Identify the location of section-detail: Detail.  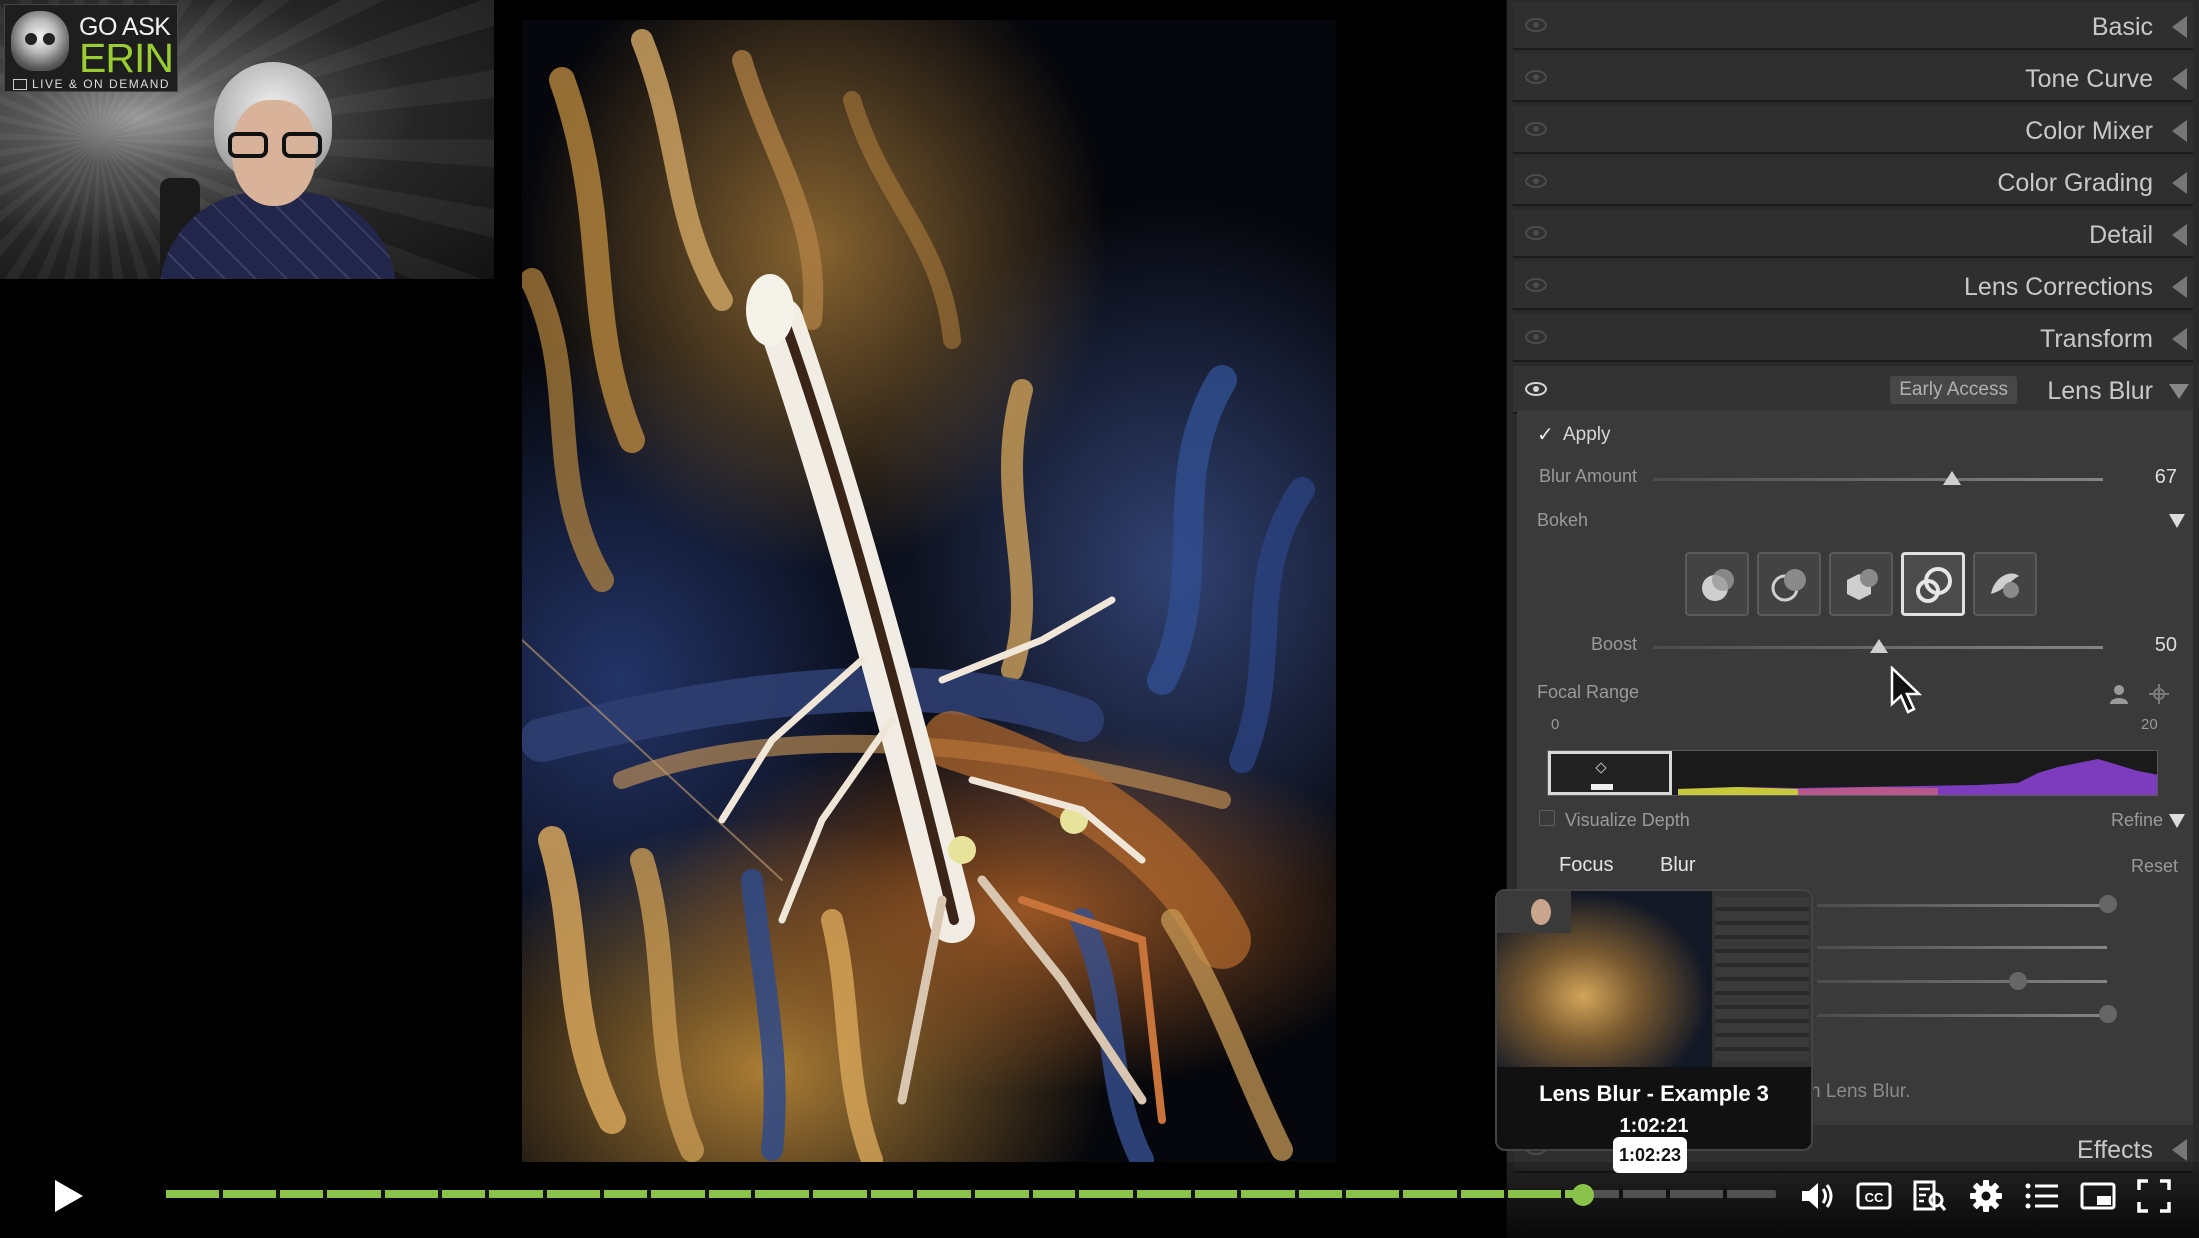
(1853, 234).